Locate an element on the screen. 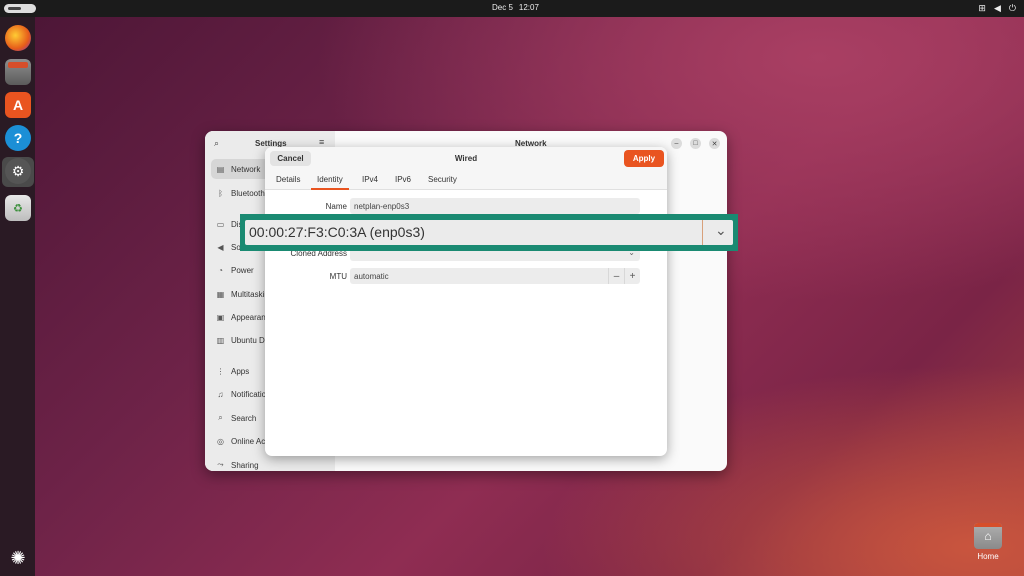 This screenshot has width=1024, height=576. home-label: Home is located at coordinates (988, 556).